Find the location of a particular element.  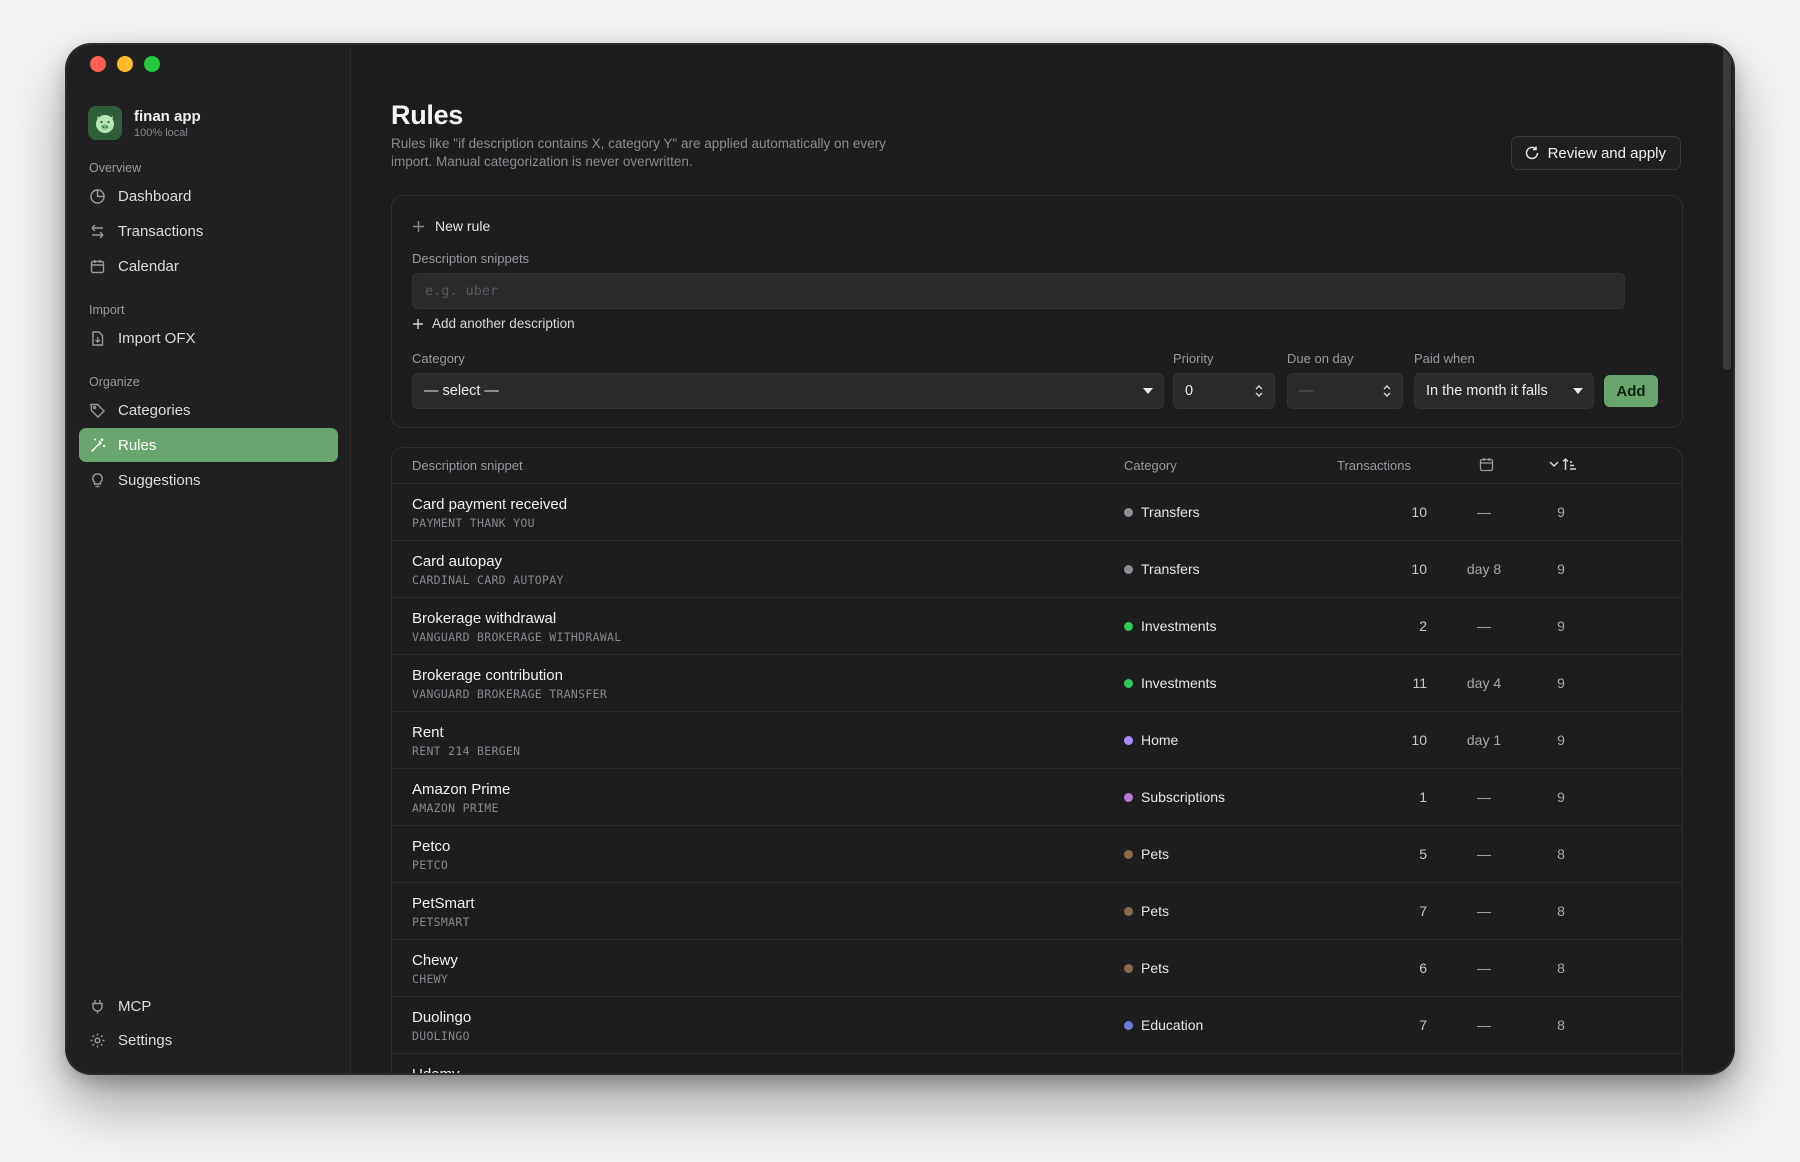

table-row: Petco PETCO Pets 5 — 8 is located at coordinates (1037, 854).